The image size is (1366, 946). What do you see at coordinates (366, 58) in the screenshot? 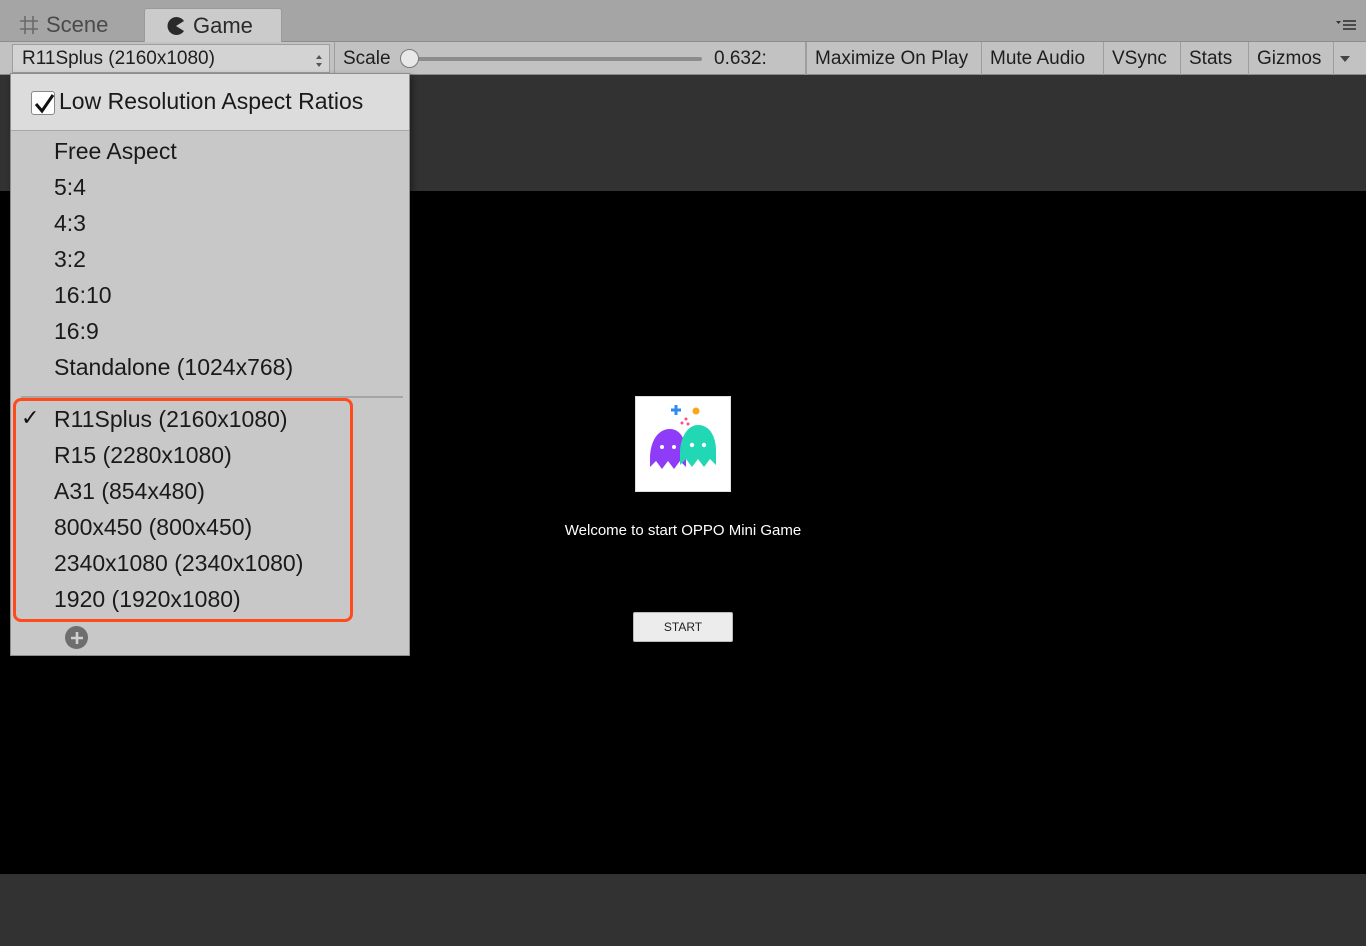
I see `scale-label: Scale` at bounding box center [366, 58].